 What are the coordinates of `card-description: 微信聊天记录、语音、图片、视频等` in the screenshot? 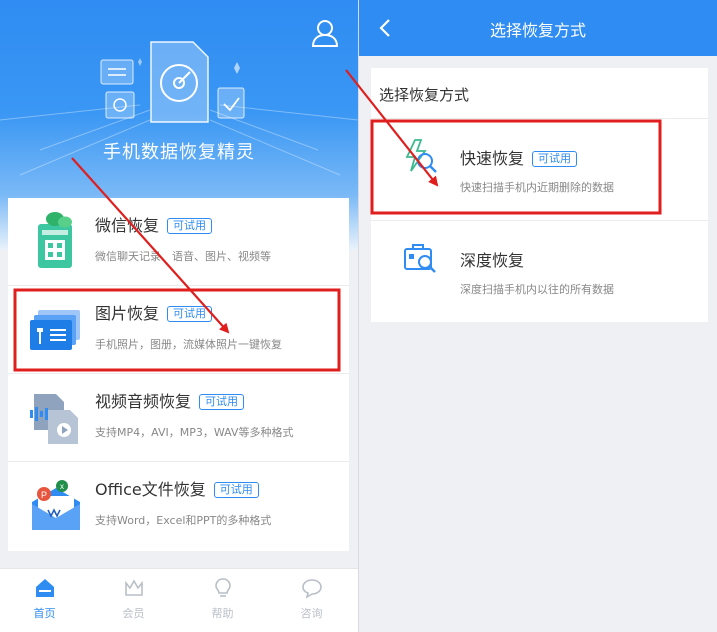 It's located at (183, 256).